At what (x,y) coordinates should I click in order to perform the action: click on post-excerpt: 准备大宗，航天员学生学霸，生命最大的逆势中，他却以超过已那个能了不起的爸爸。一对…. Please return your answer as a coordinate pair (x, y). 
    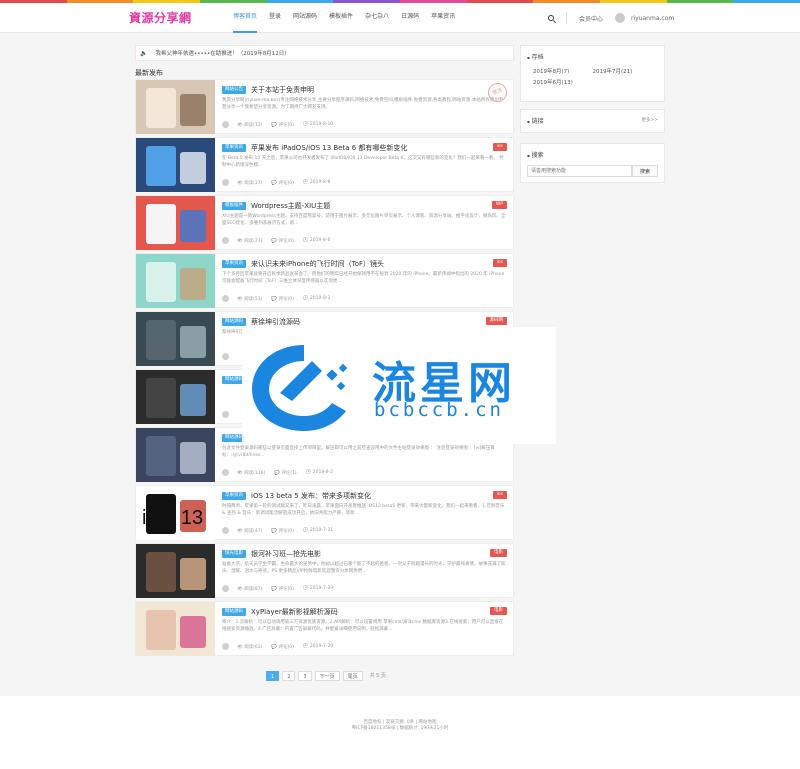
    Looking at the image, I should click on (364, 568).